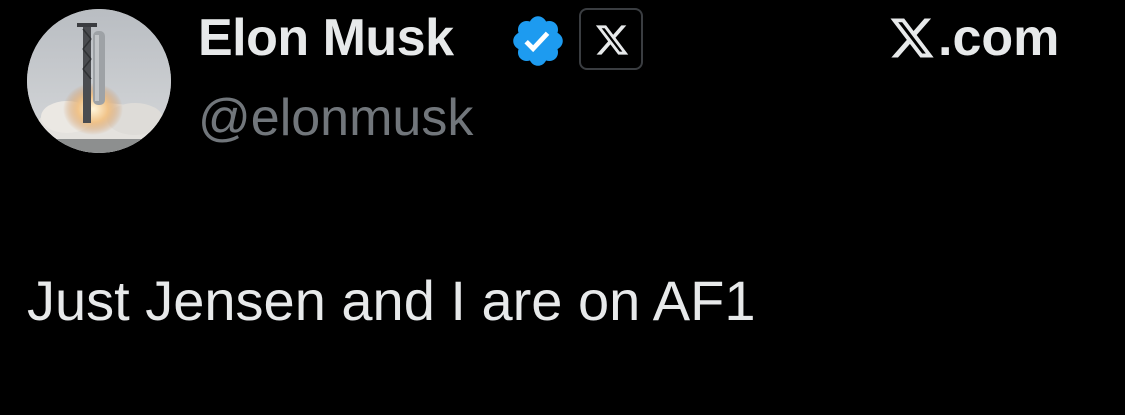 The height and width of the screenshot is (415, 1125). I want to click on rocket-launch-avatar-icon, so click(99, 81).